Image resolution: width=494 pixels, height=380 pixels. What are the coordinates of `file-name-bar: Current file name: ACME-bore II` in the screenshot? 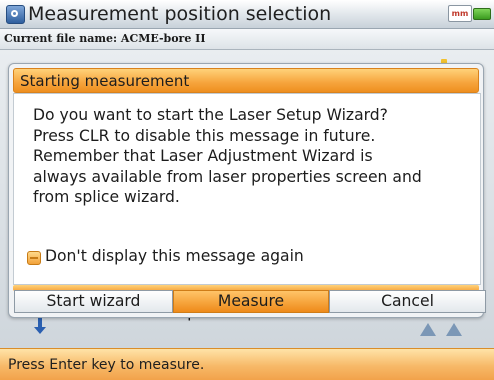 It's located at (247, 39).